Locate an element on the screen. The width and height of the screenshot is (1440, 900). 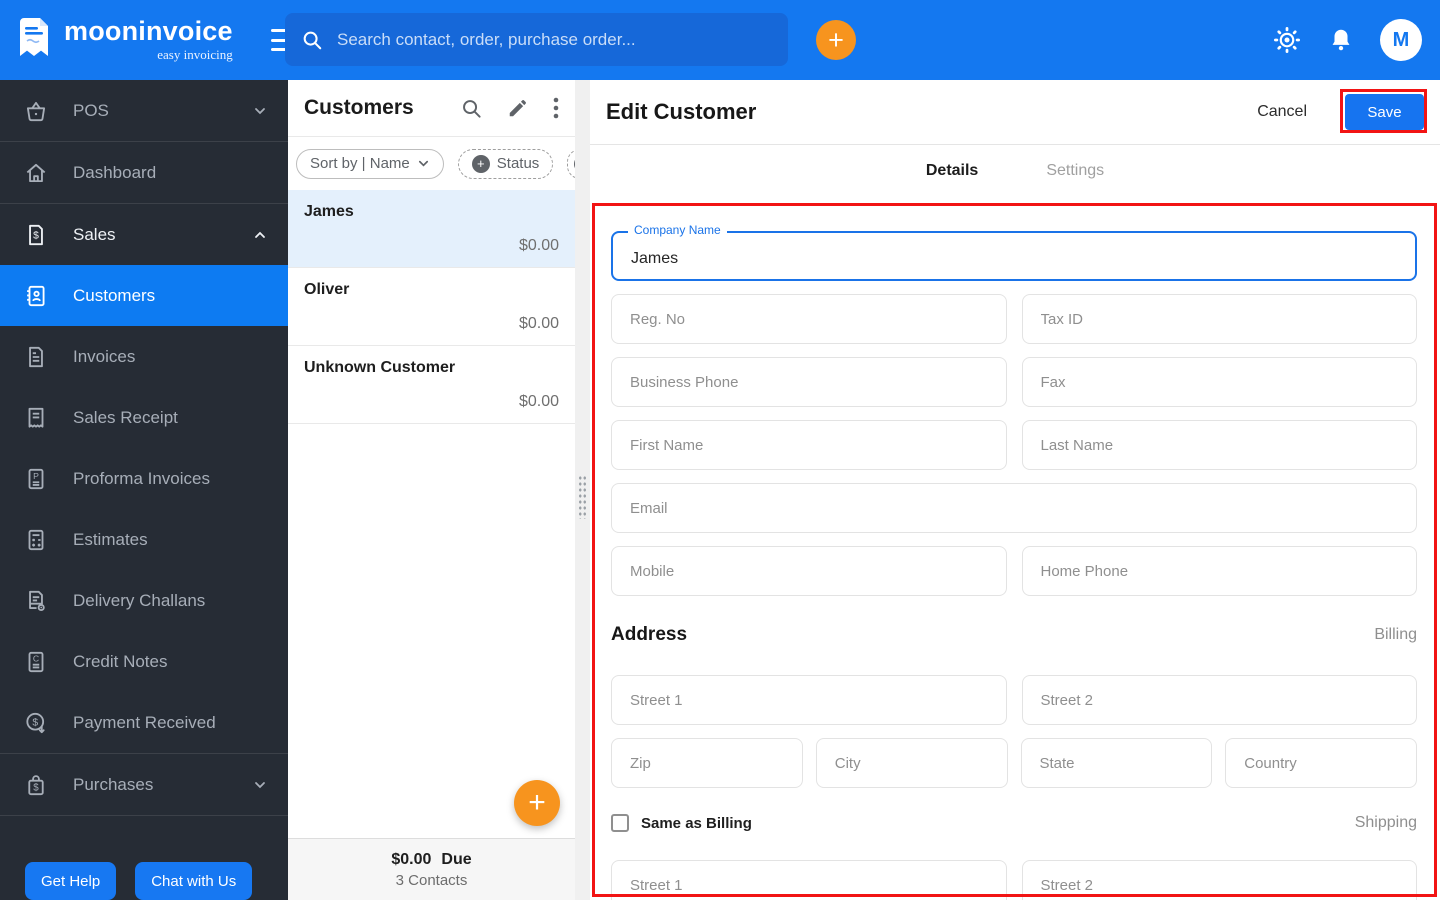
brand-logo: mooninvoice easy invoicing is located at coordinates (116, 40).